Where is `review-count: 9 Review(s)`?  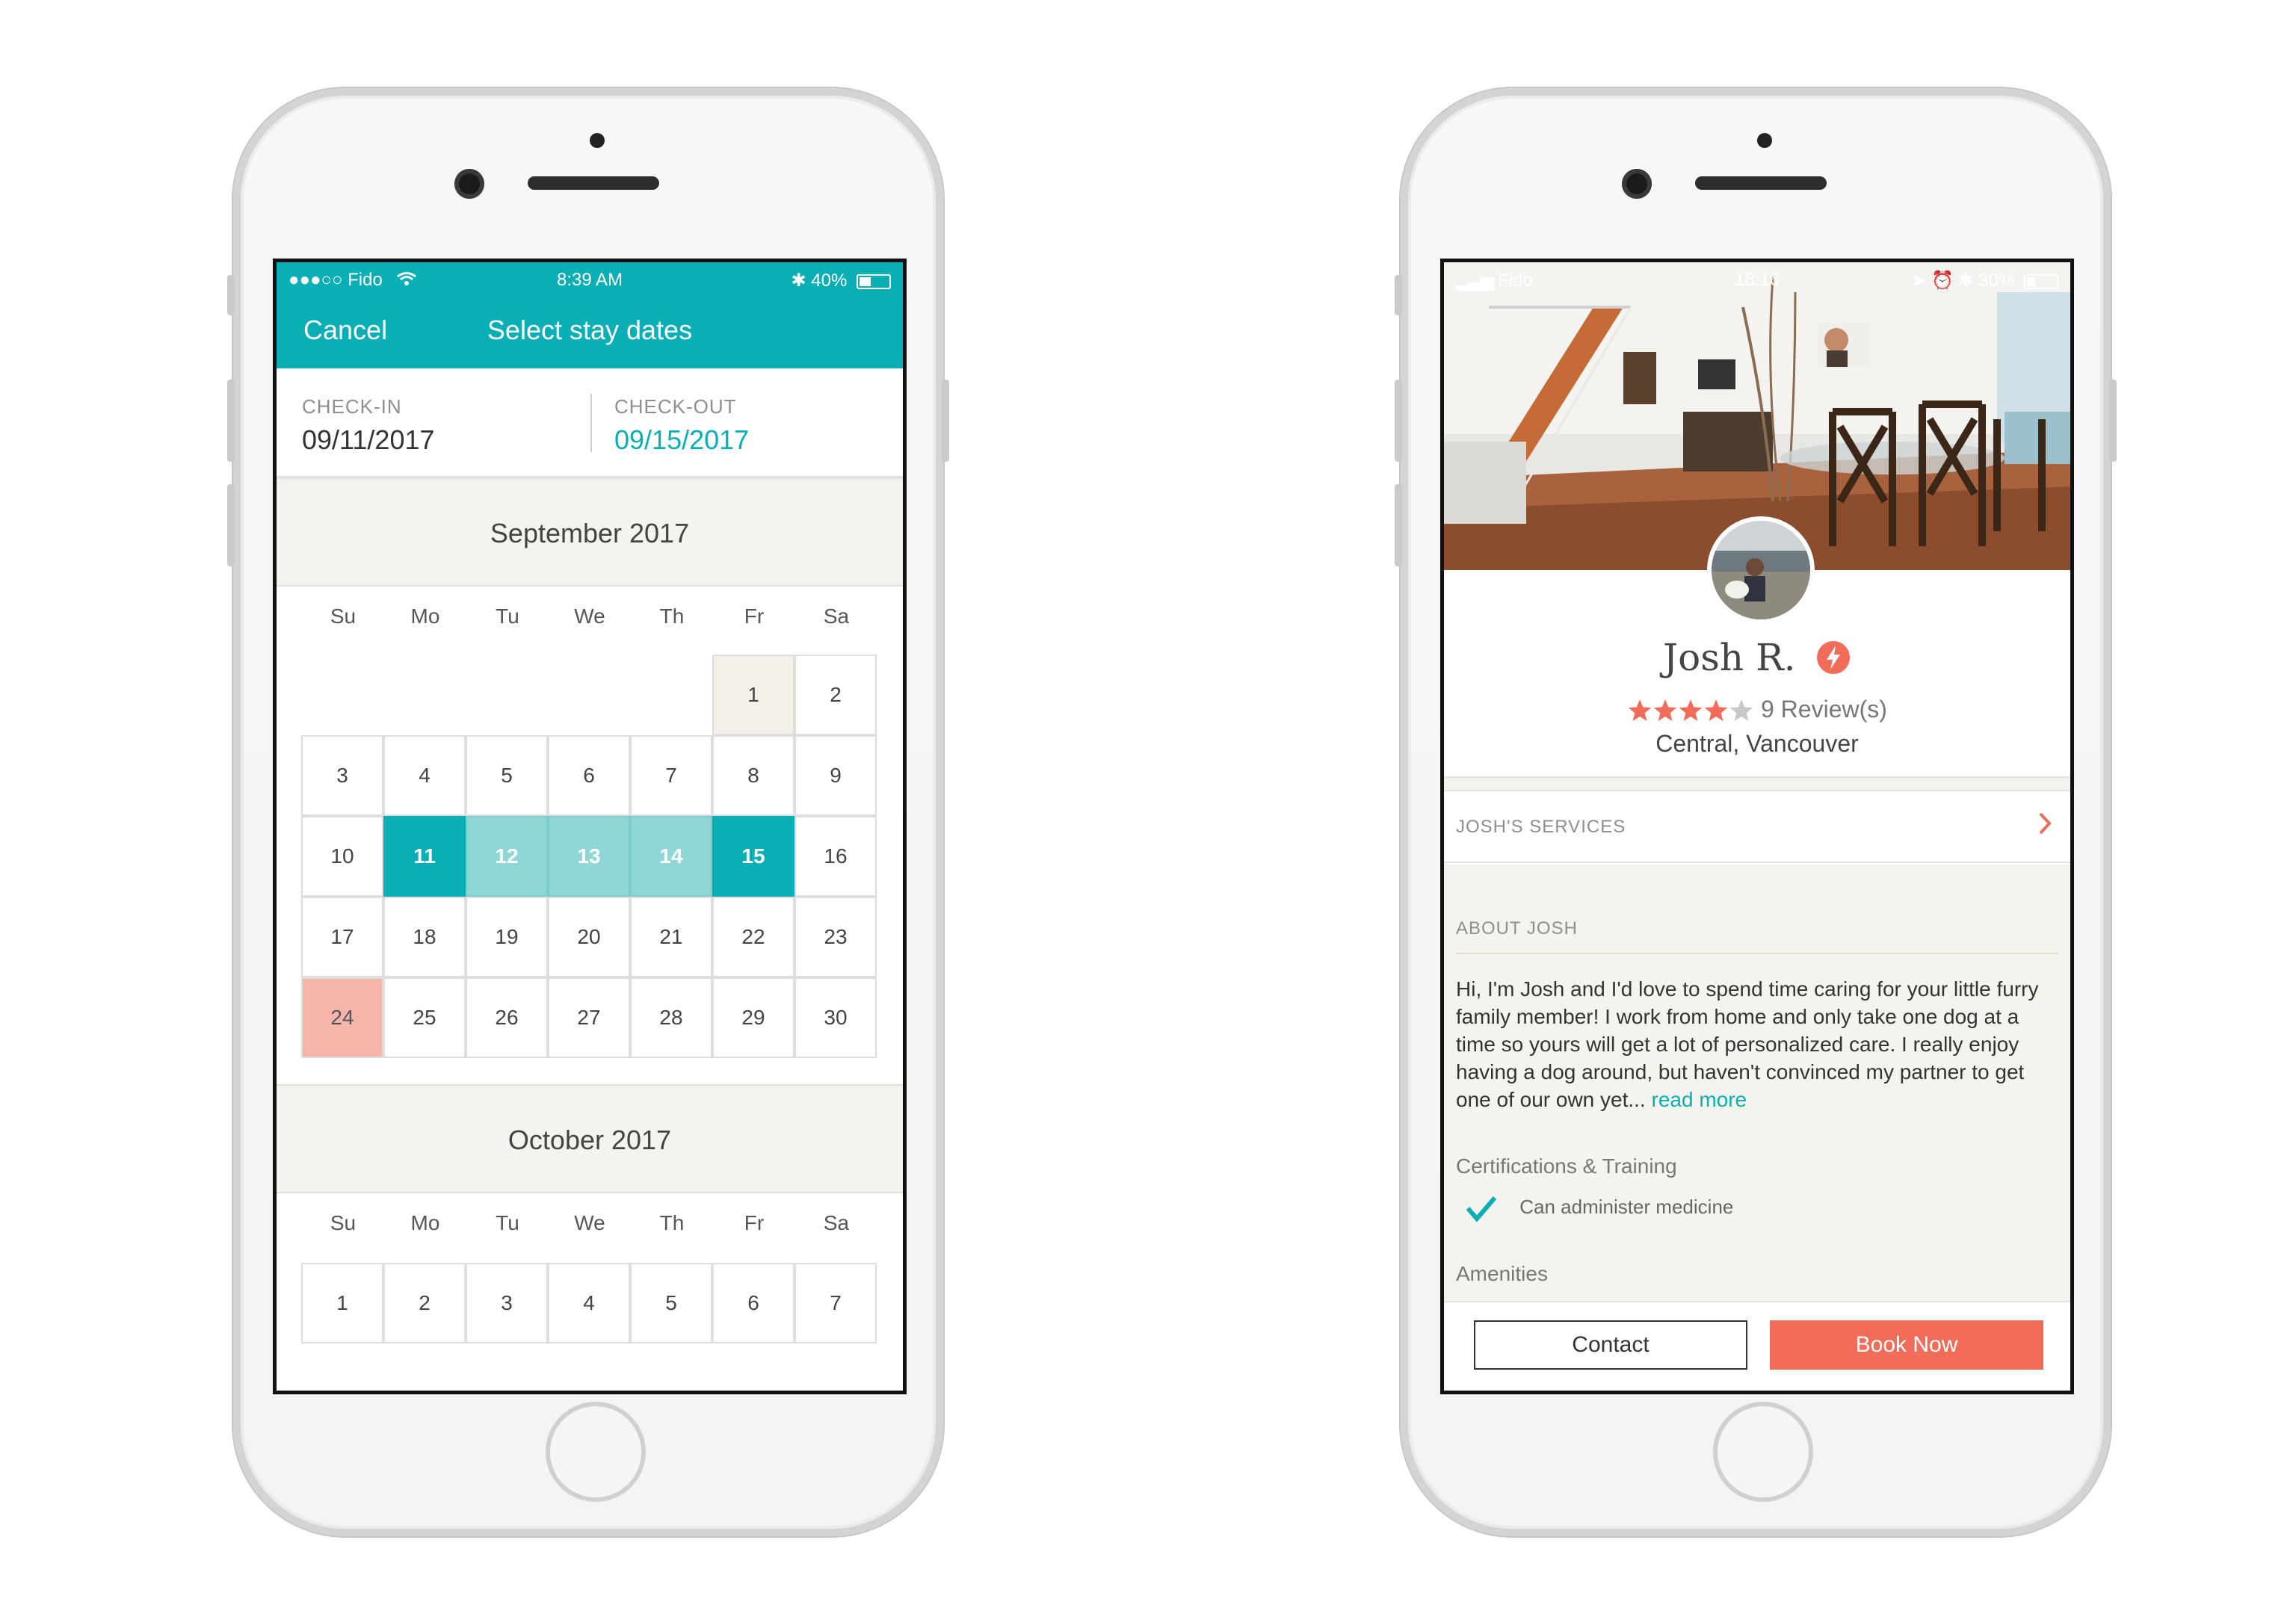
review-count: 9 Review(s) is located at coordinates (1824, 710).